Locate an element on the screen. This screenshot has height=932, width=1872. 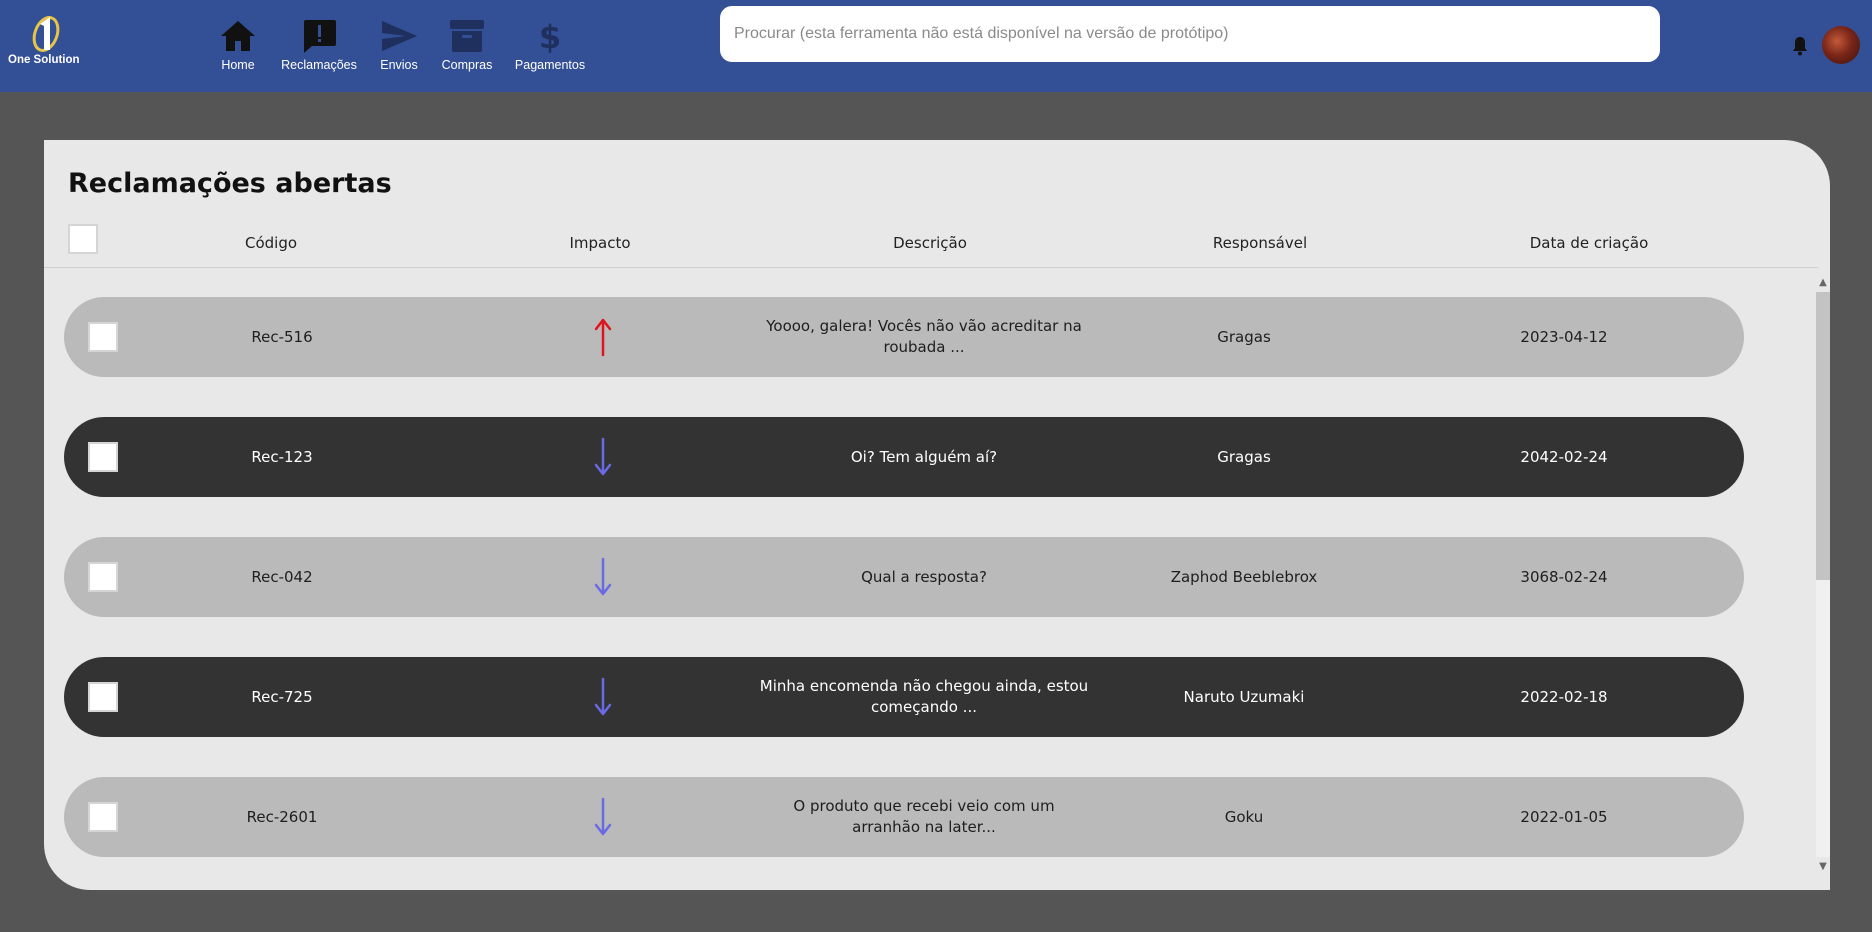
nav-item-compras: Compras is located at coordinates (467, 47).